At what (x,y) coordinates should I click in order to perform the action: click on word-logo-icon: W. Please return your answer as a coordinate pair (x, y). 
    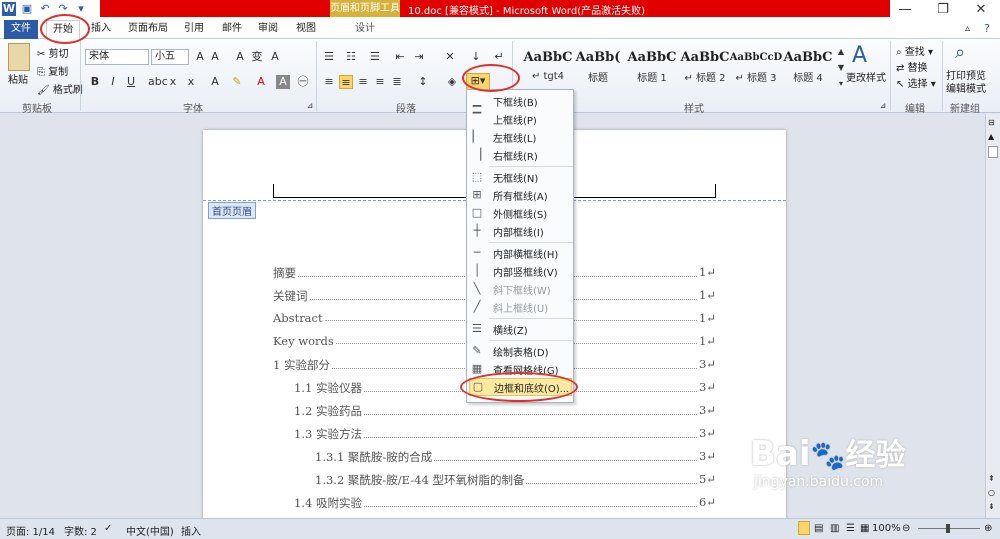
    Looking at the image, I should click on (9, 9).